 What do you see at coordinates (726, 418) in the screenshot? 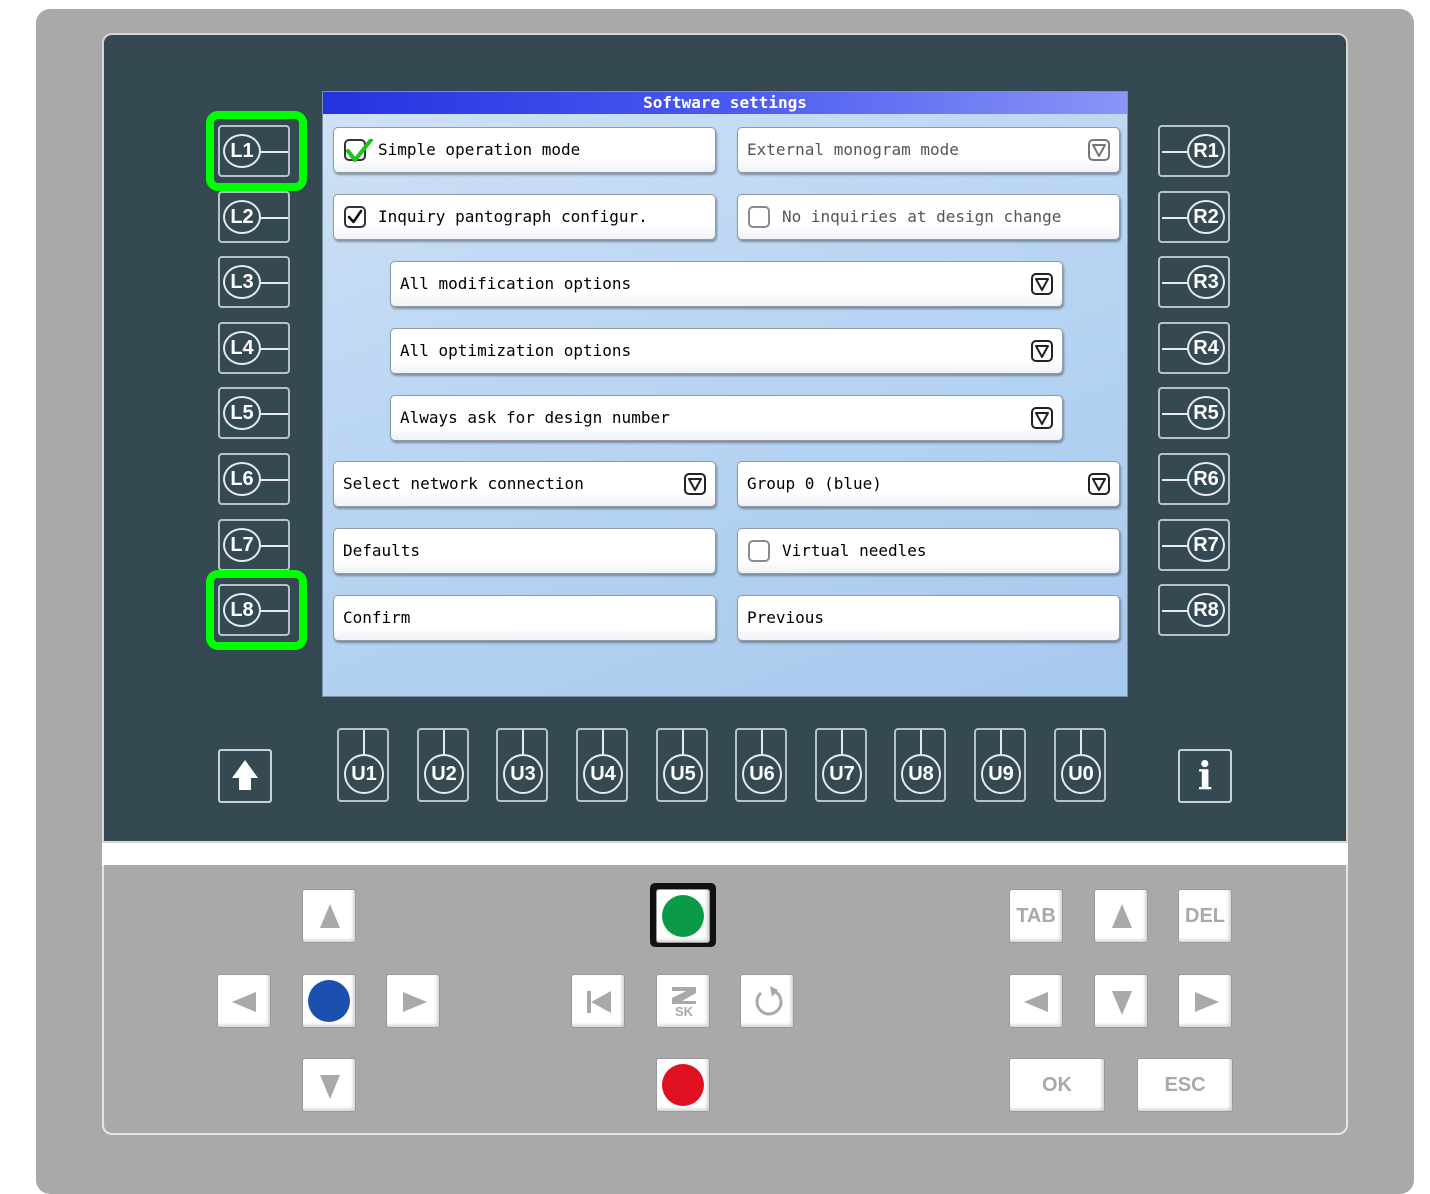
I see `design-number-dropdown: Always ask for design number` at bounding box center [726, 418].